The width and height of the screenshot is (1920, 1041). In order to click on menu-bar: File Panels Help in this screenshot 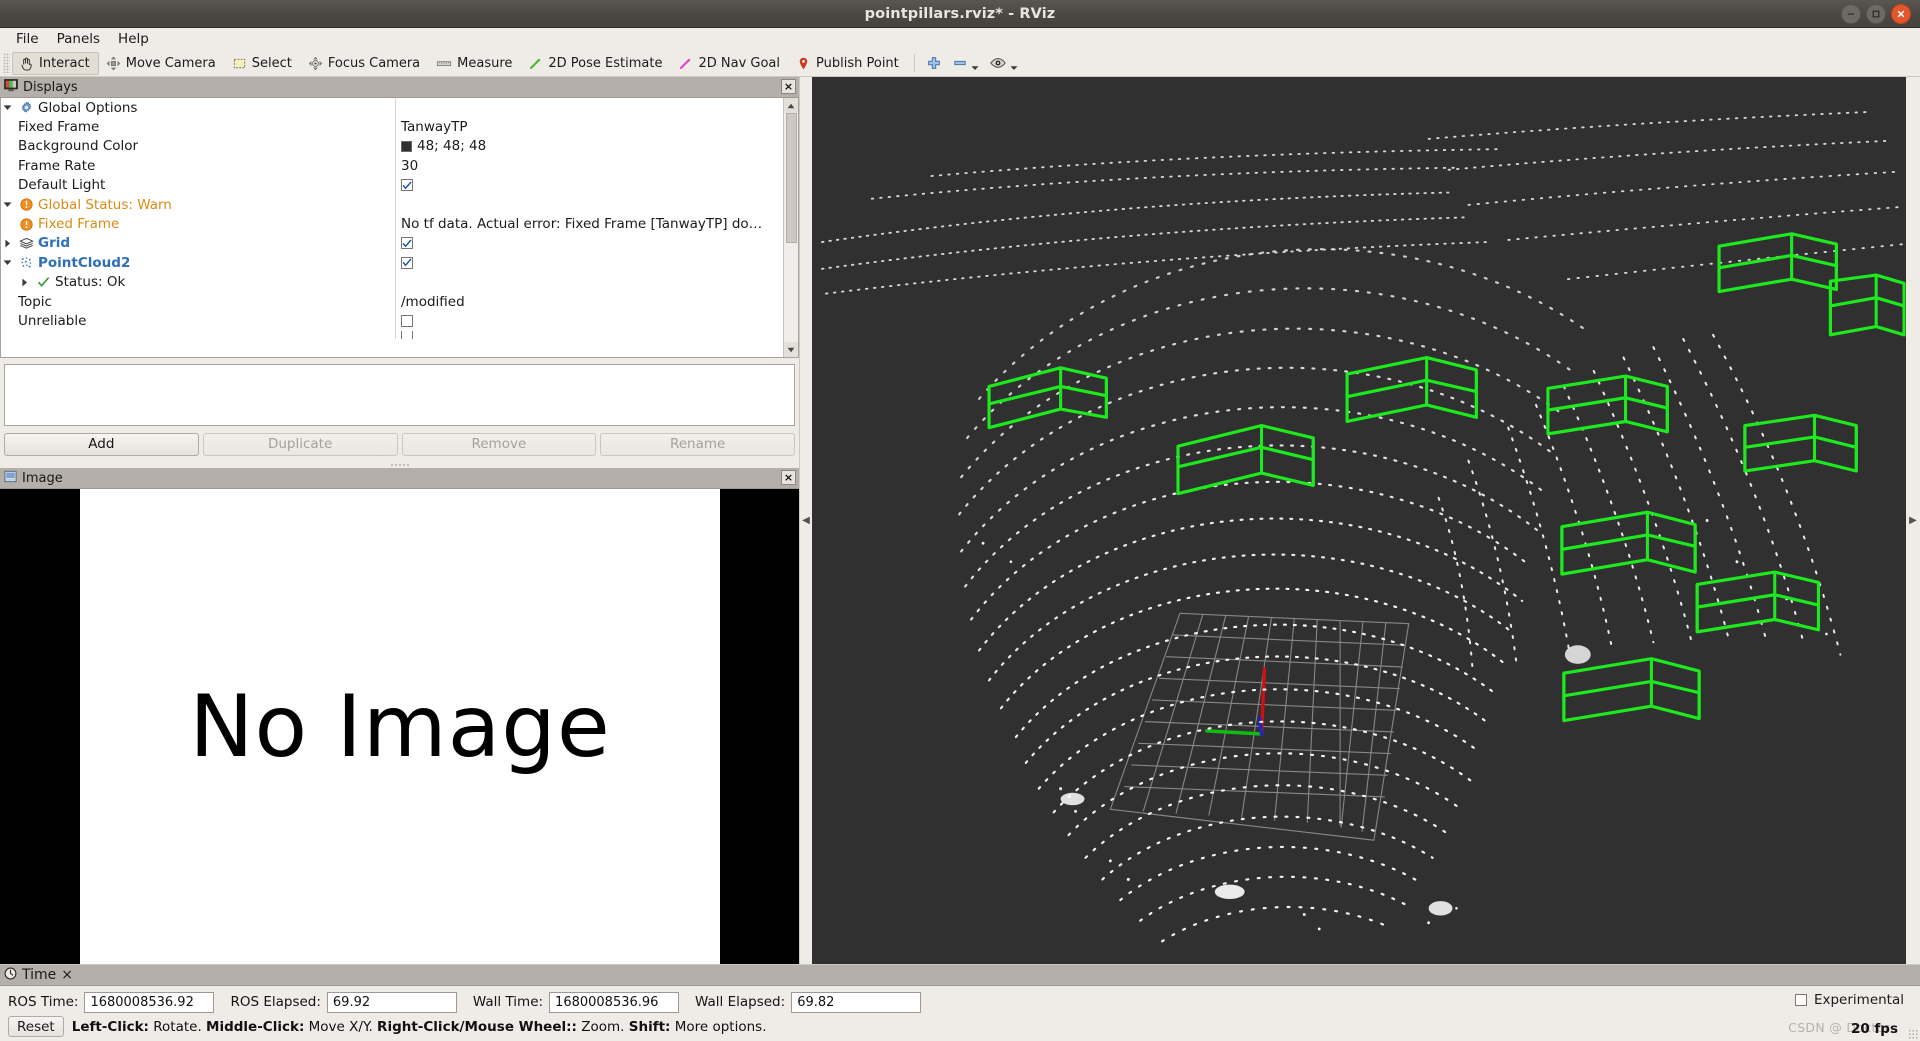, I will do `click(960, 39)`.